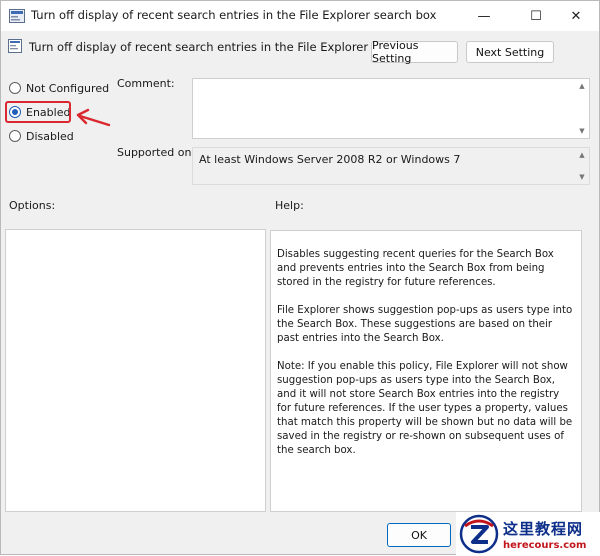 The height and width of the screenshot is (556, 600). What do you see at coordinates (582, 108) in the screenshot?
I see `comment-scrollbar: ▲ ▼` at bounding box center [582, 108].